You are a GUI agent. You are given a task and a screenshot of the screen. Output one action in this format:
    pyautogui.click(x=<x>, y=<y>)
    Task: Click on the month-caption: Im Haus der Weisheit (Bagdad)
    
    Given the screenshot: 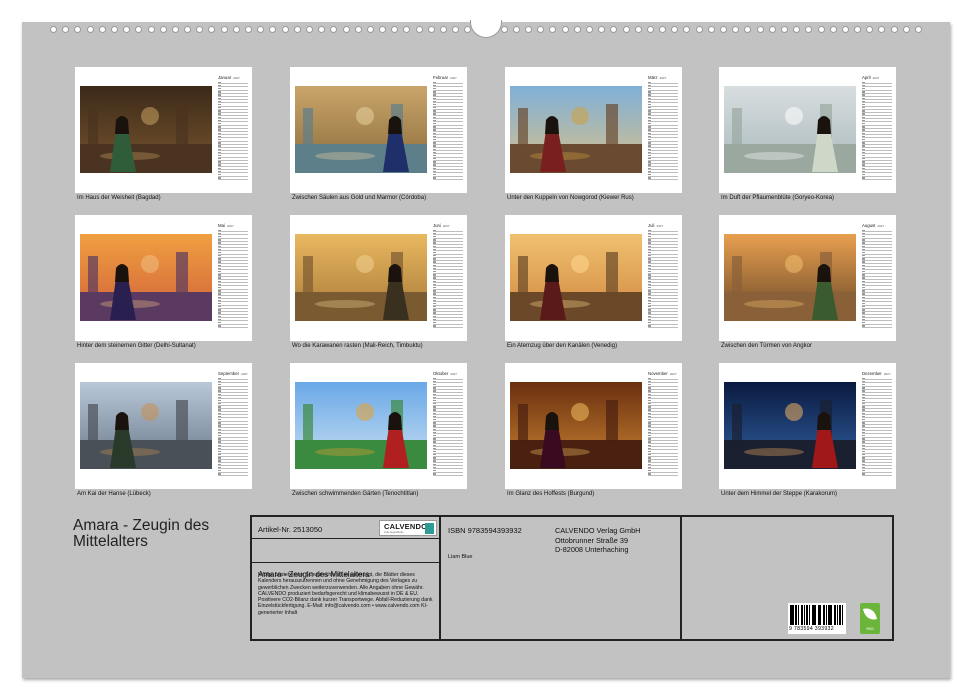 What is the action you would take?
    pyautogui.click(x=119, y=198)
    